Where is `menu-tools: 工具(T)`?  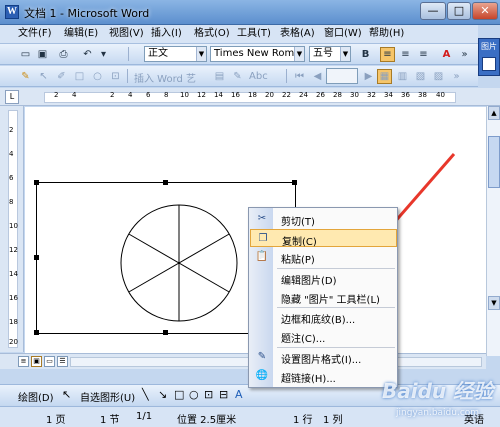 menu-tools: 工具(T) is located at coordinates (254, 34).